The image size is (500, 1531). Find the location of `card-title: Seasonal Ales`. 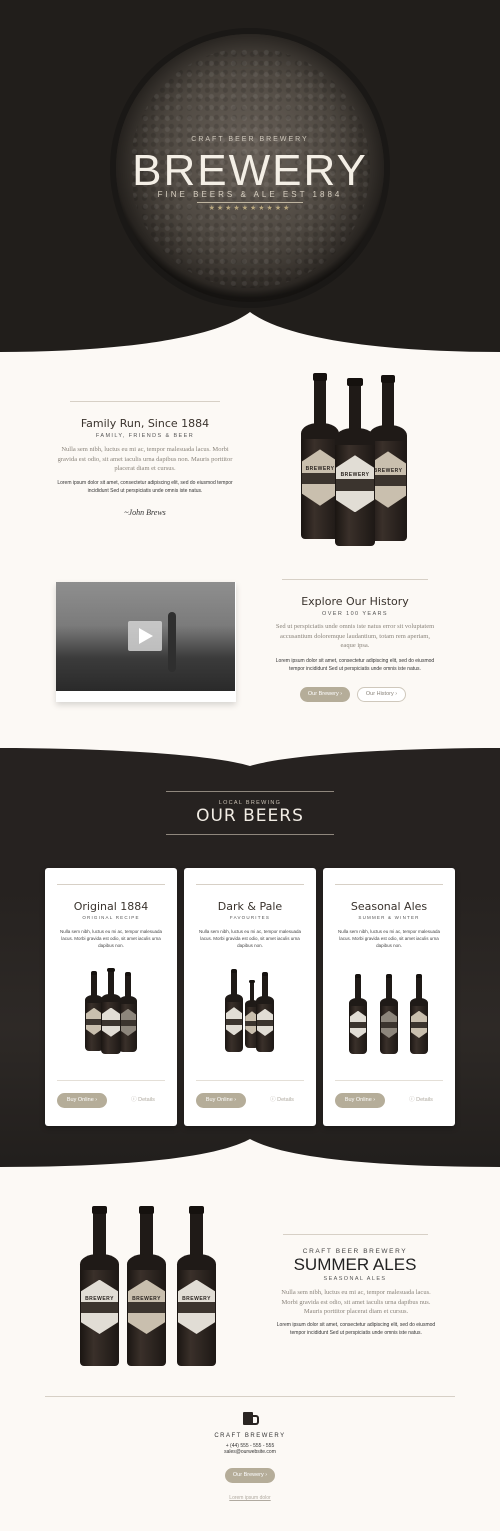

card-title: Seasonal Ales is located at coordinates (389, 906).